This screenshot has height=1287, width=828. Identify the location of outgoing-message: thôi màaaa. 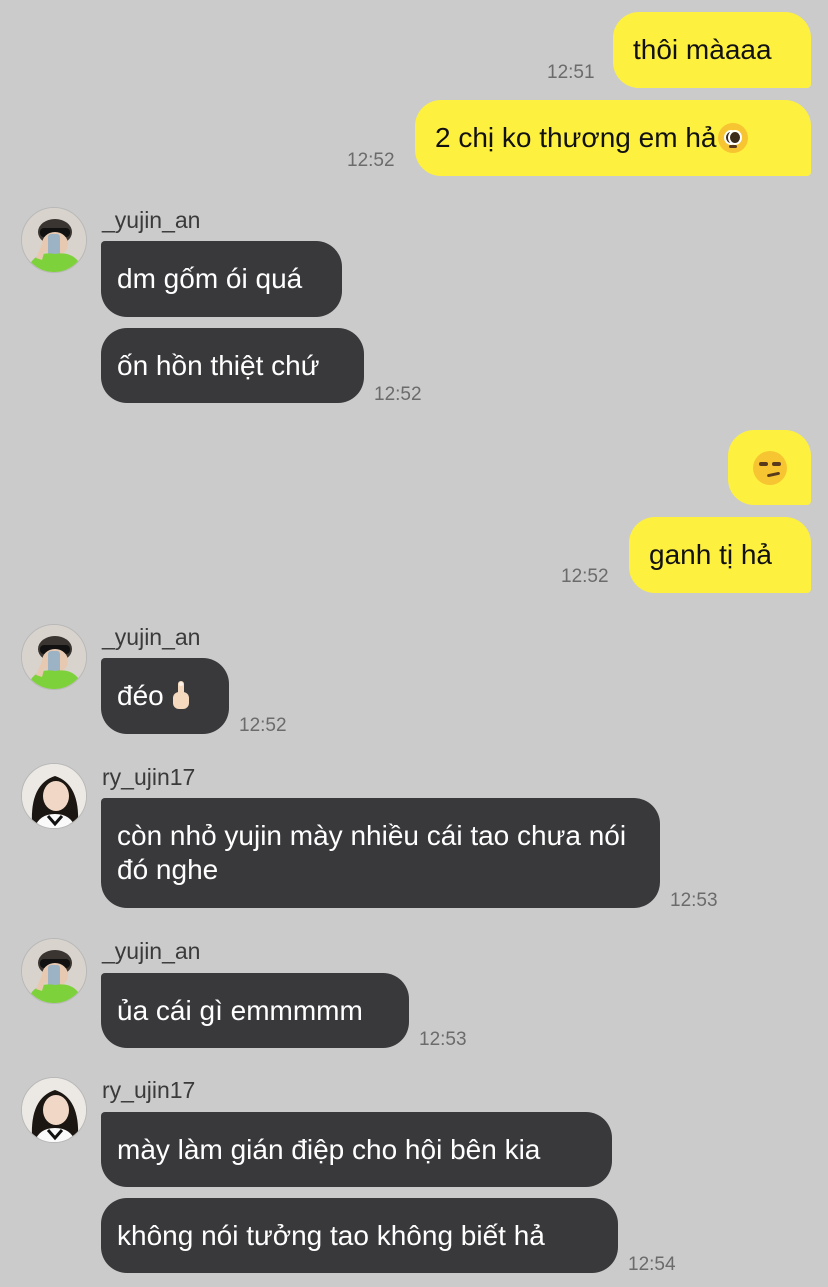
(712, 50).